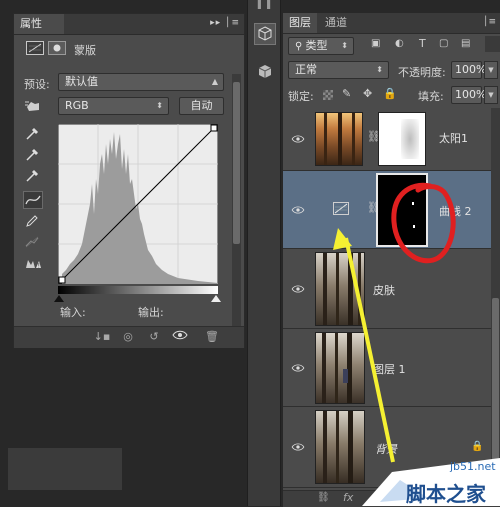  I want to click on watermark-brand: 脚本之家, so click(446, 494).